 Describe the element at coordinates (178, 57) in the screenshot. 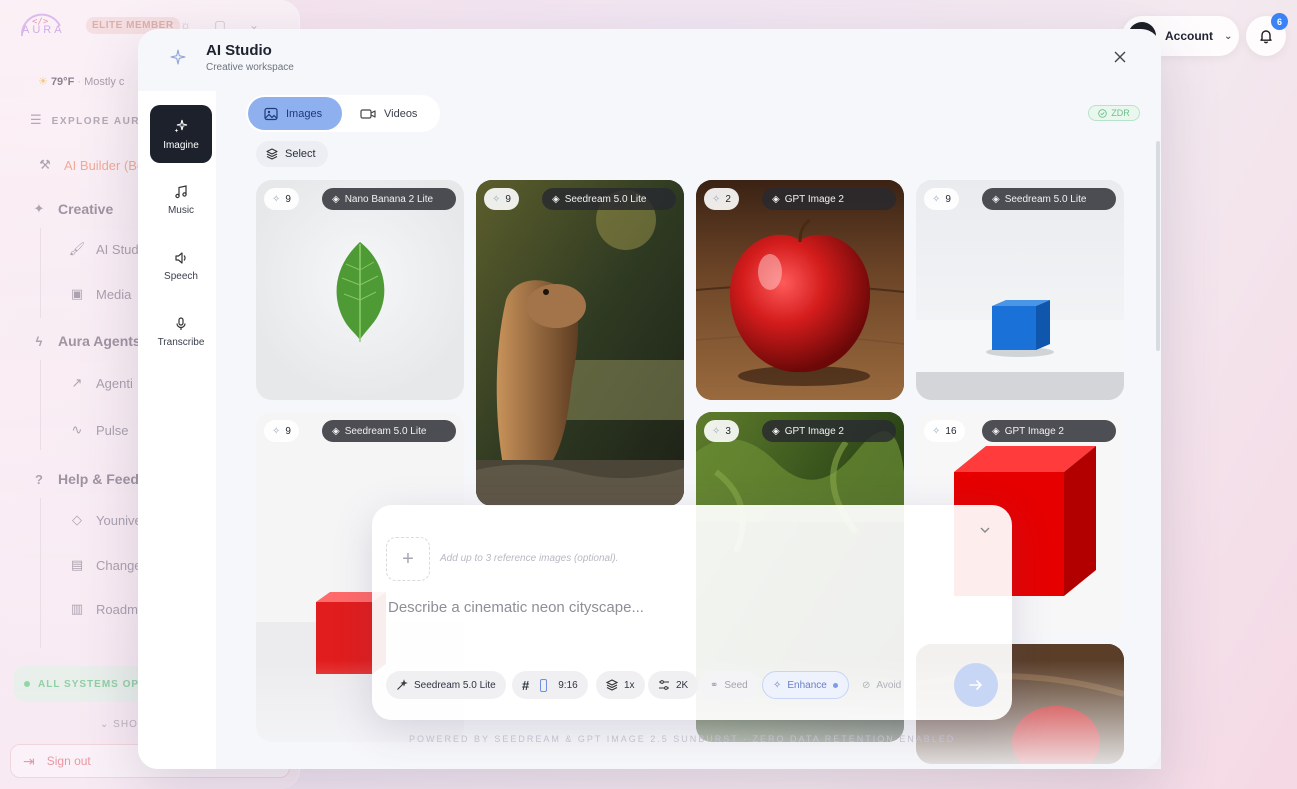

I see `sparkle-icon` at that location.